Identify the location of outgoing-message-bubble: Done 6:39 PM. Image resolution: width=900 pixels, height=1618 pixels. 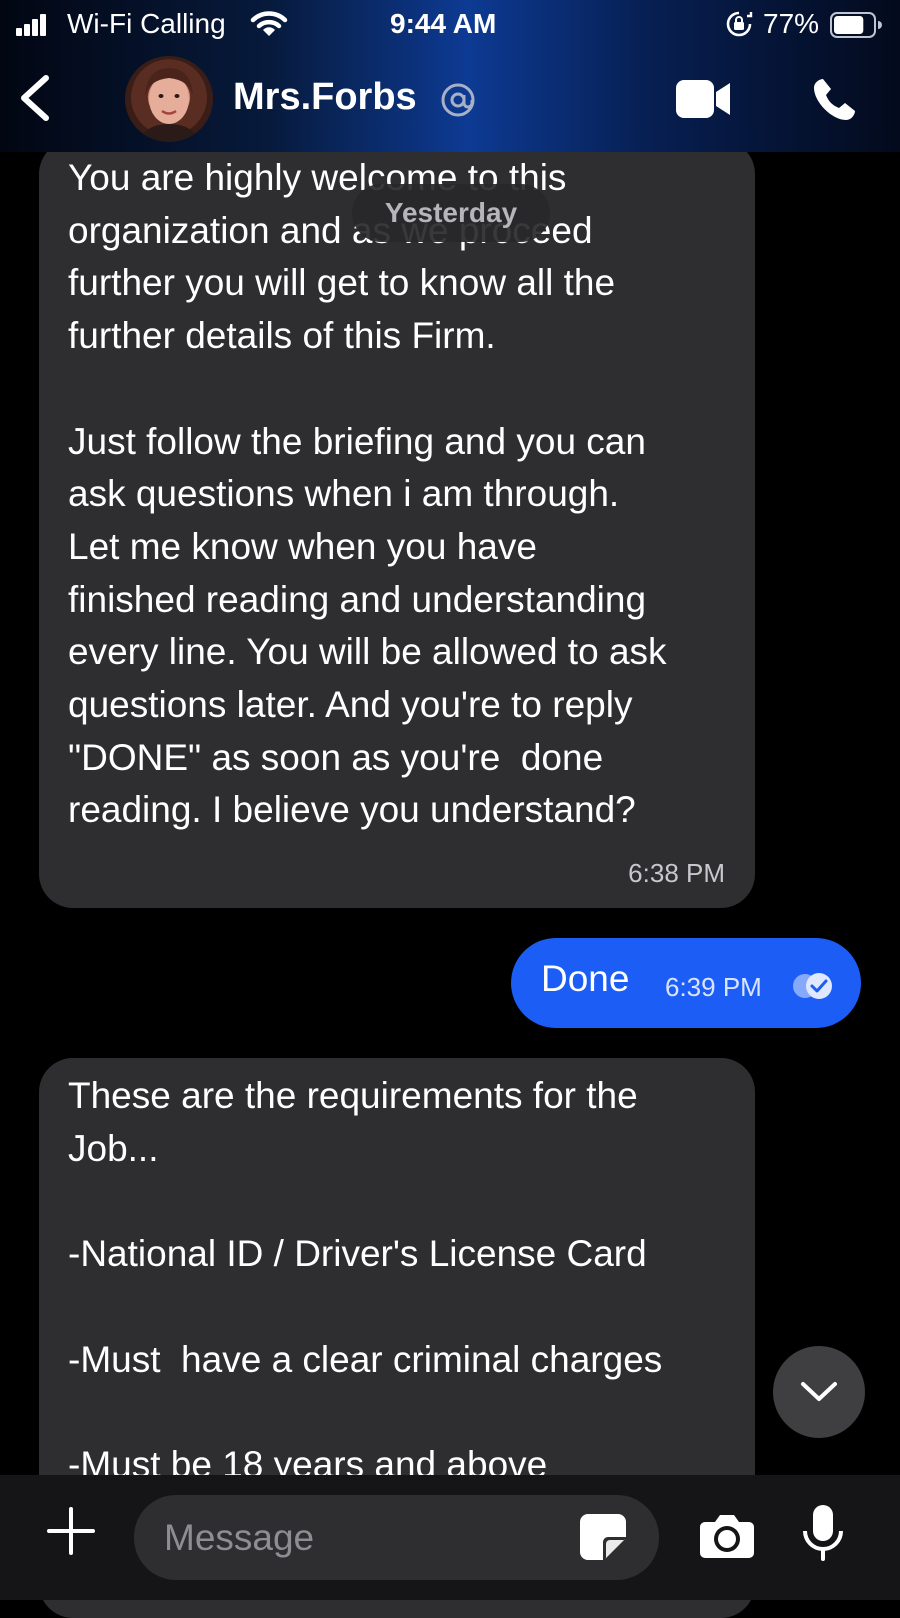
(686, 983).